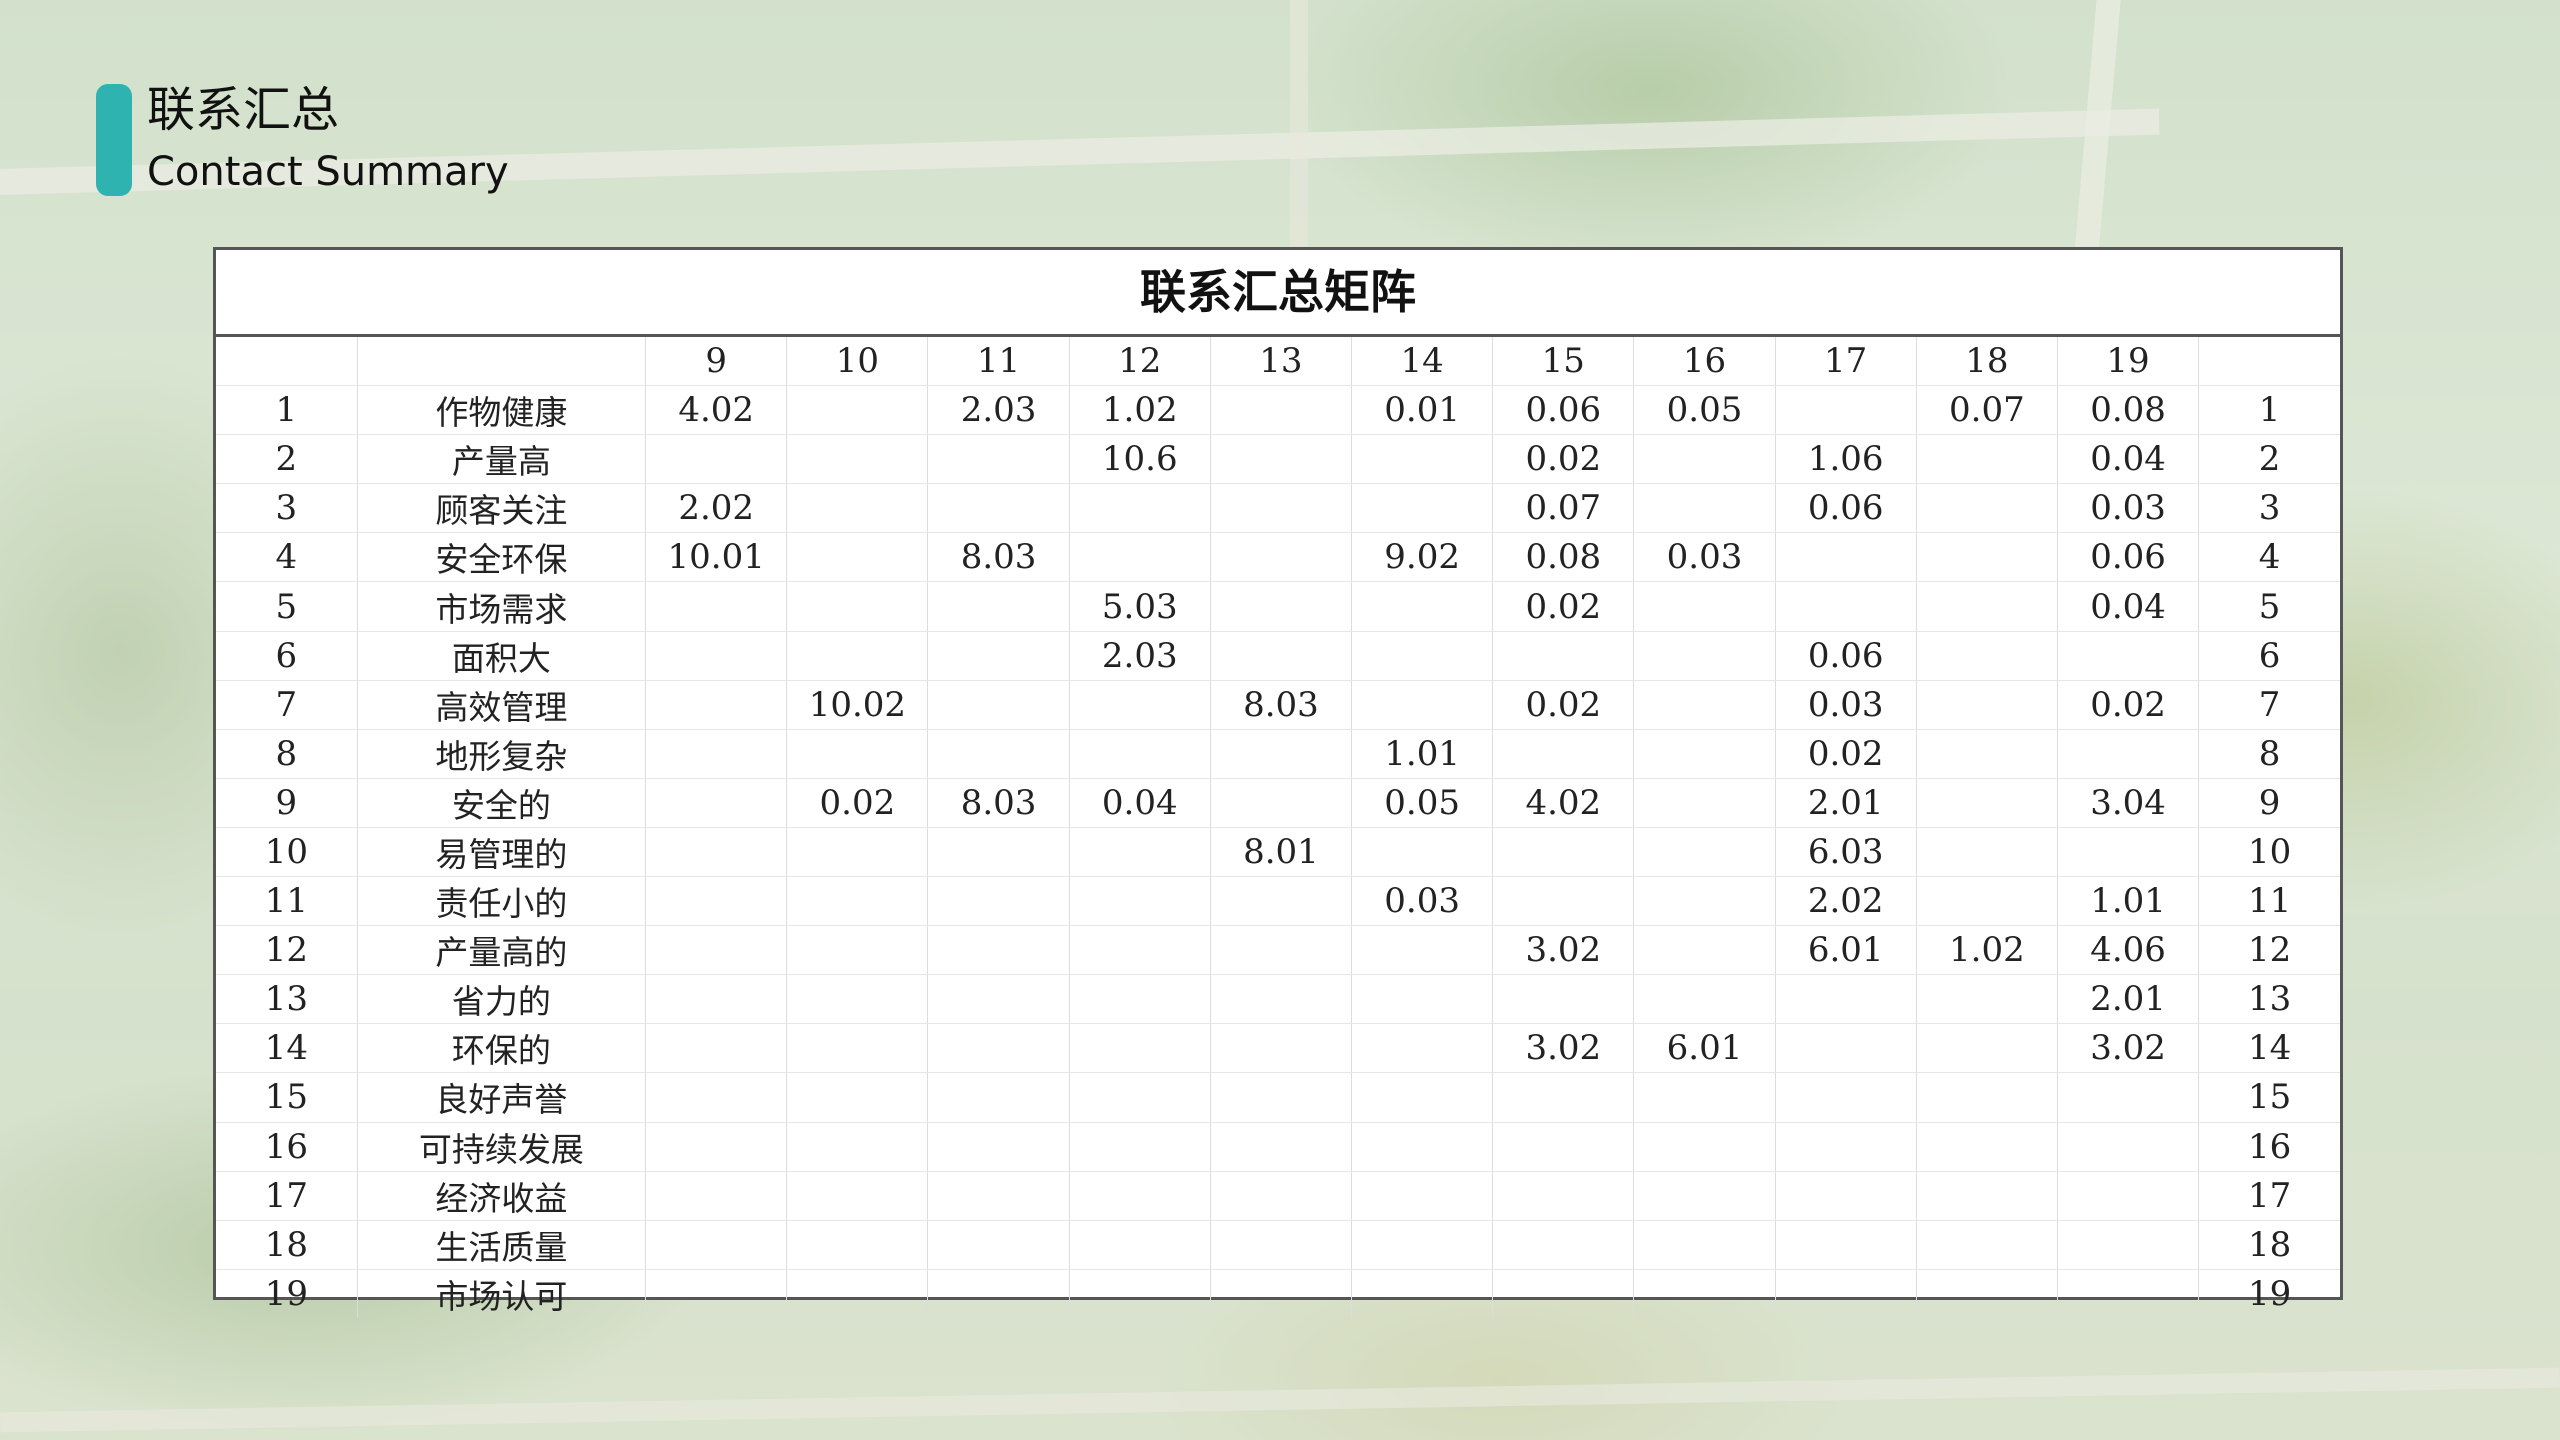 The image size is (2560, 1440). I want to click on matrix-row-label: 省力的, so click(502, 999).